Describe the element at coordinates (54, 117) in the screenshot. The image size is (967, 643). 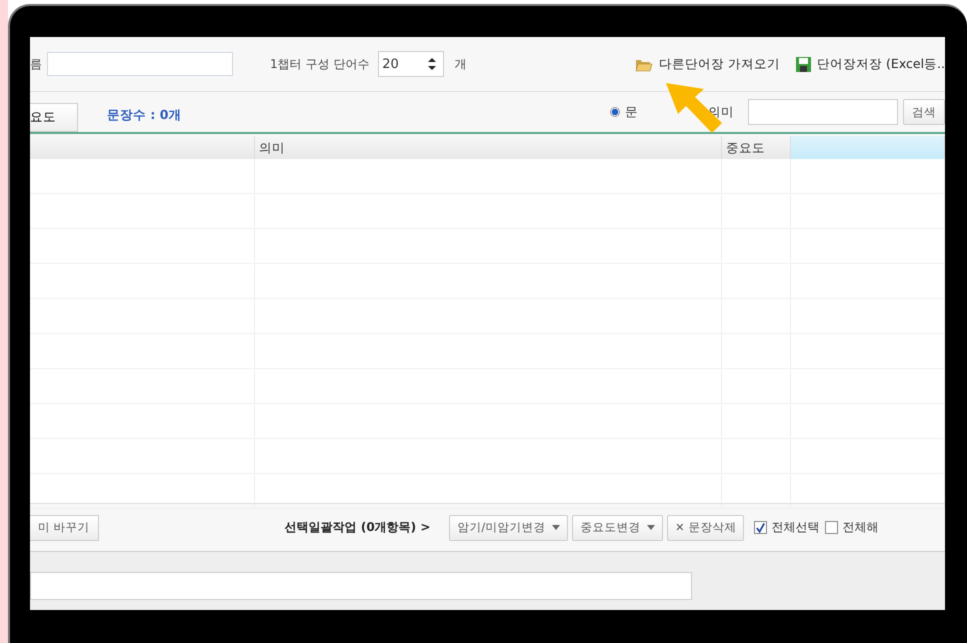
I see `tab: 요도` at that location.